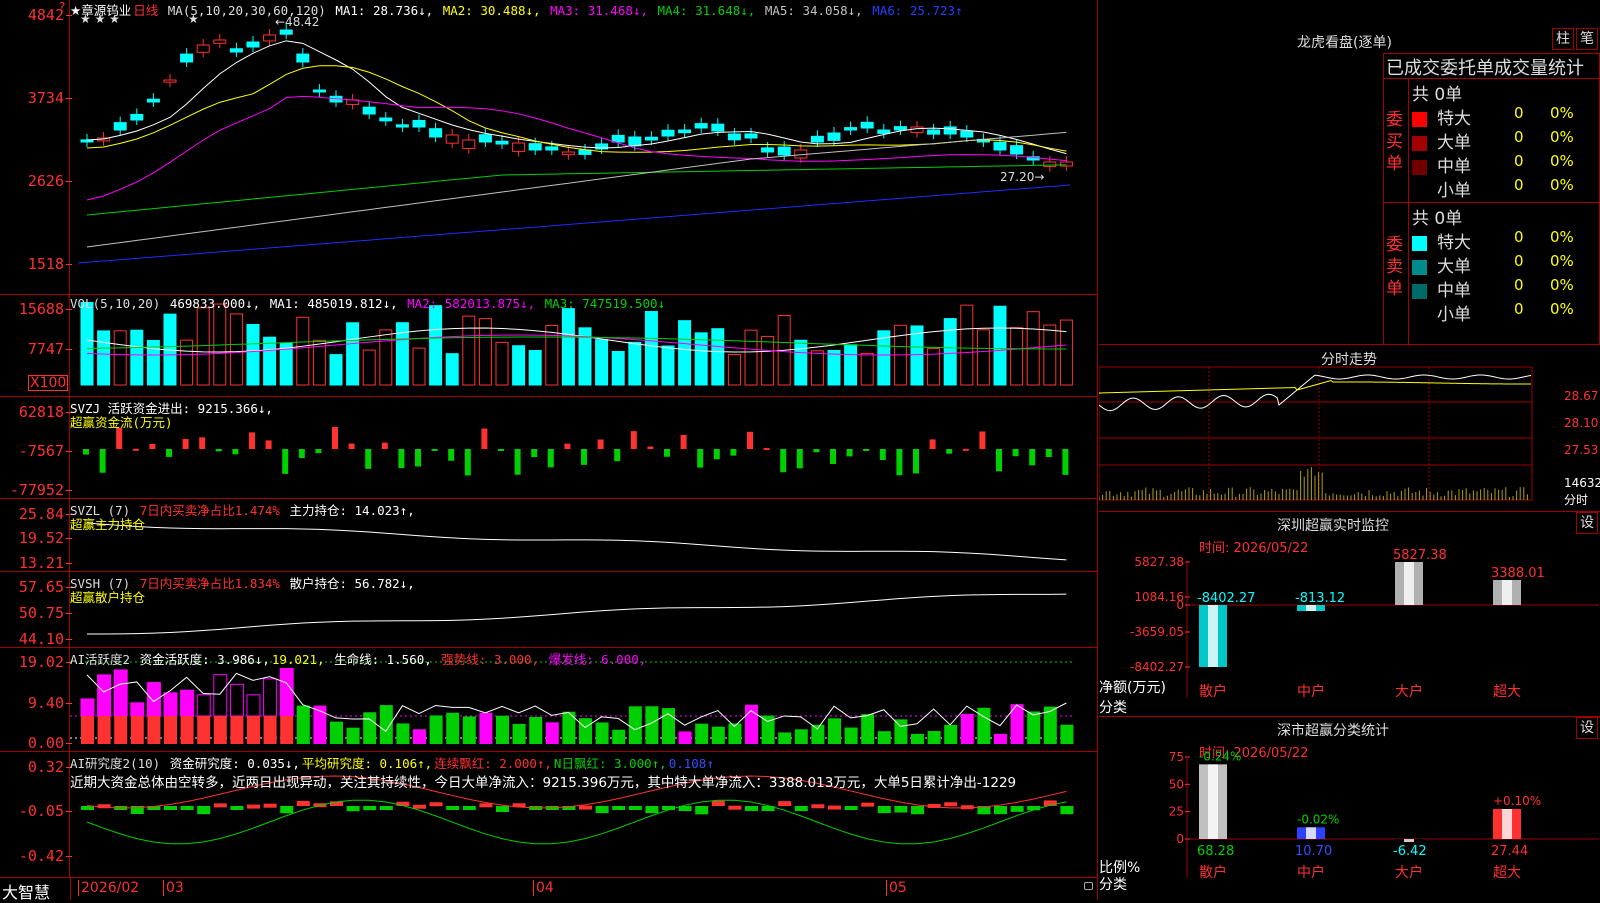  Describe the element at coordinates (108, 888) in the screenshot. I see `time-label: 2026/02` at that location.